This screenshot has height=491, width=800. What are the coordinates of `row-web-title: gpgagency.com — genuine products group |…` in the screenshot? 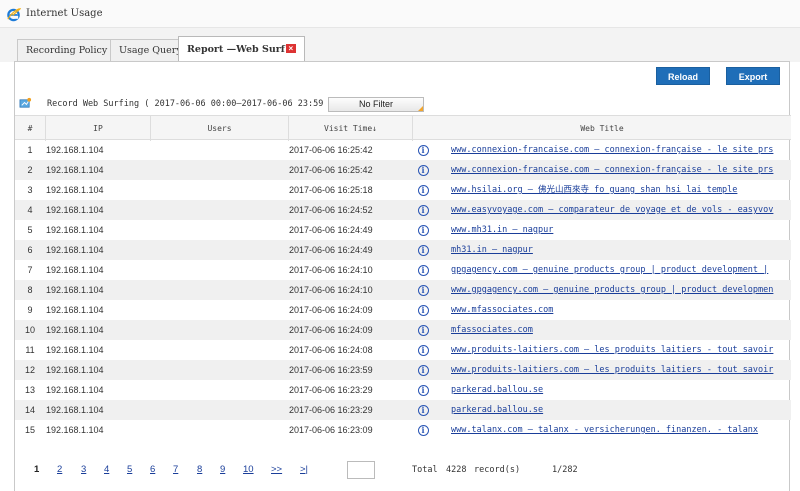 It's located at (616, 270).